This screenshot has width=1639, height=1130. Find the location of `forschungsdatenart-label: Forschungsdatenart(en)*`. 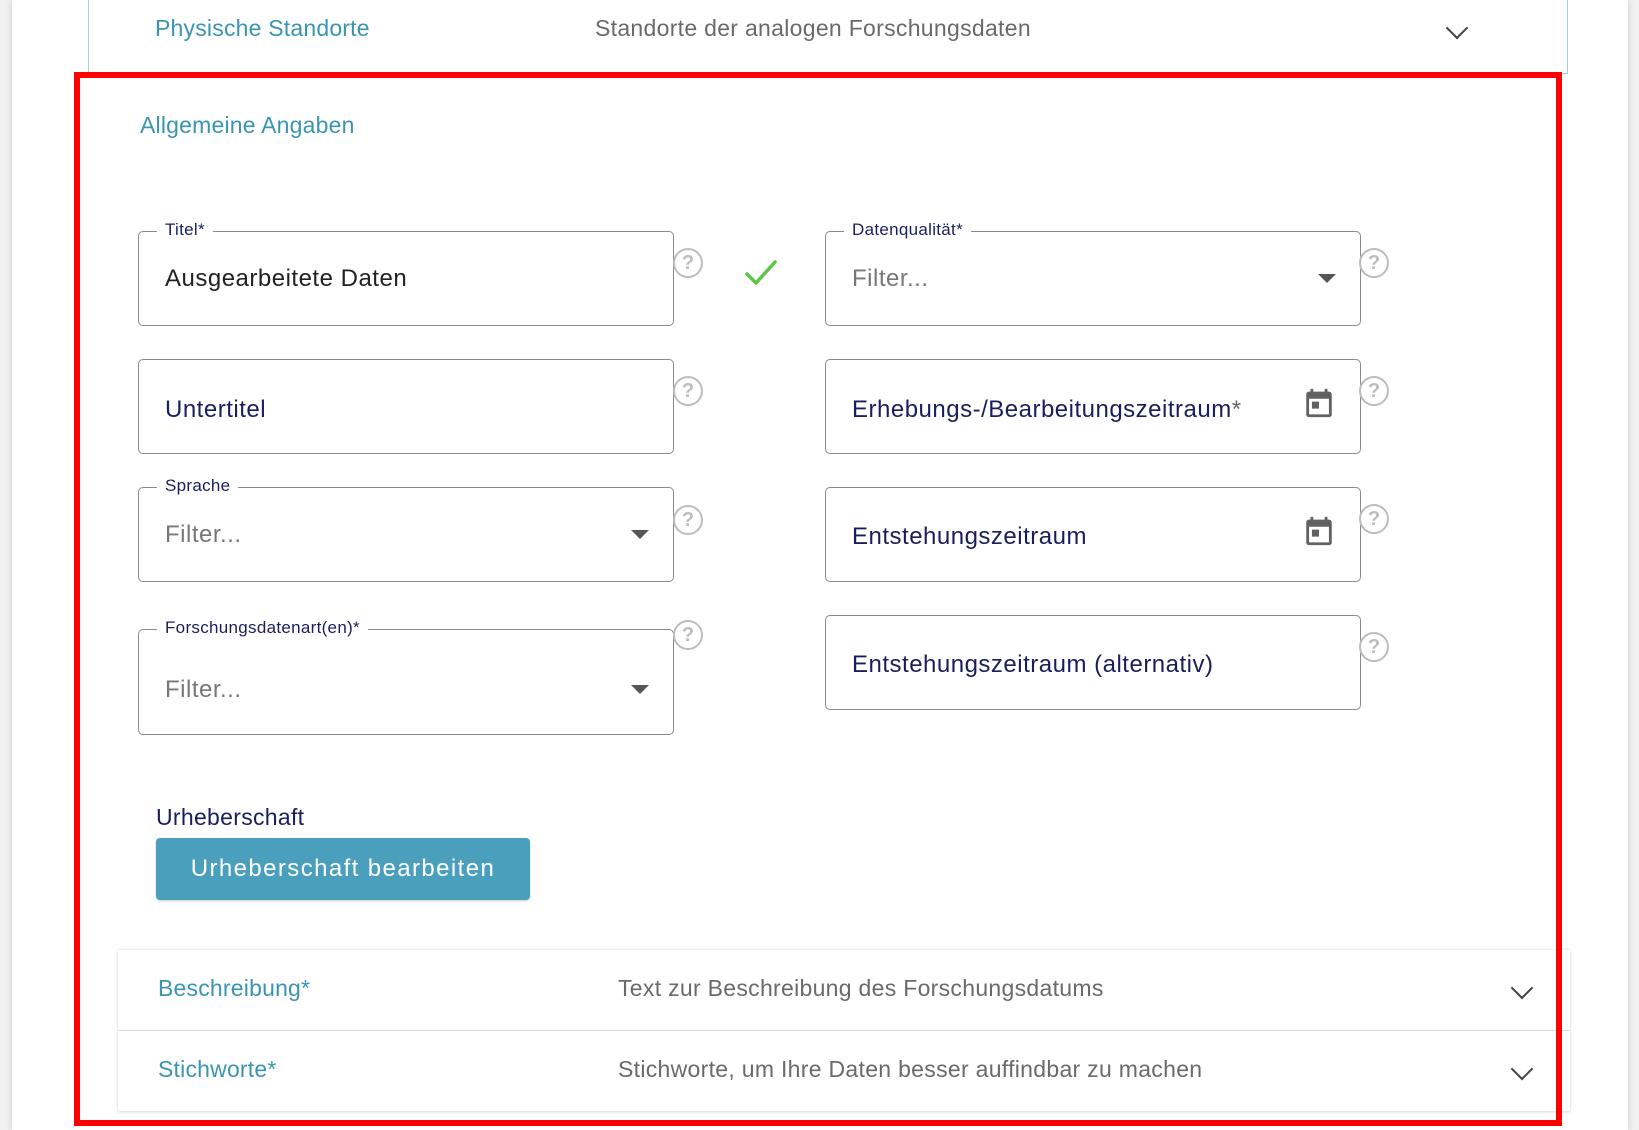

forschungsdatenart-label: Forschungsdatenart(en)* is located at coordinates (262, 628).